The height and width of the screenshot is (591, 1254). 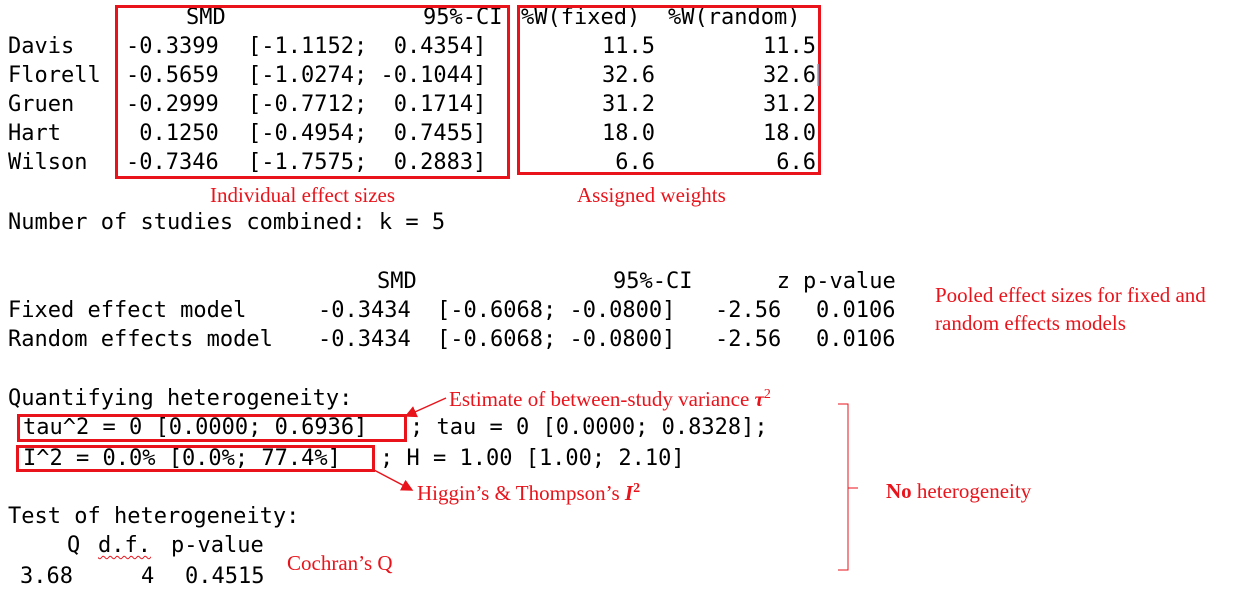 What do you see at coordinates (848, 487) in the screenshot?
I see `right-bracket` at bounding box center [848, 487].